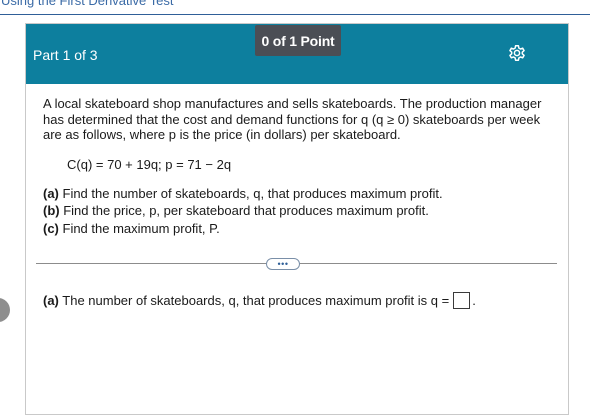 This screenshot has height=415, width=590. What do you see at coordinates (51, 193) in the screenshot?
I see `task-a-label: (a)` at bounding box center [51, 193].